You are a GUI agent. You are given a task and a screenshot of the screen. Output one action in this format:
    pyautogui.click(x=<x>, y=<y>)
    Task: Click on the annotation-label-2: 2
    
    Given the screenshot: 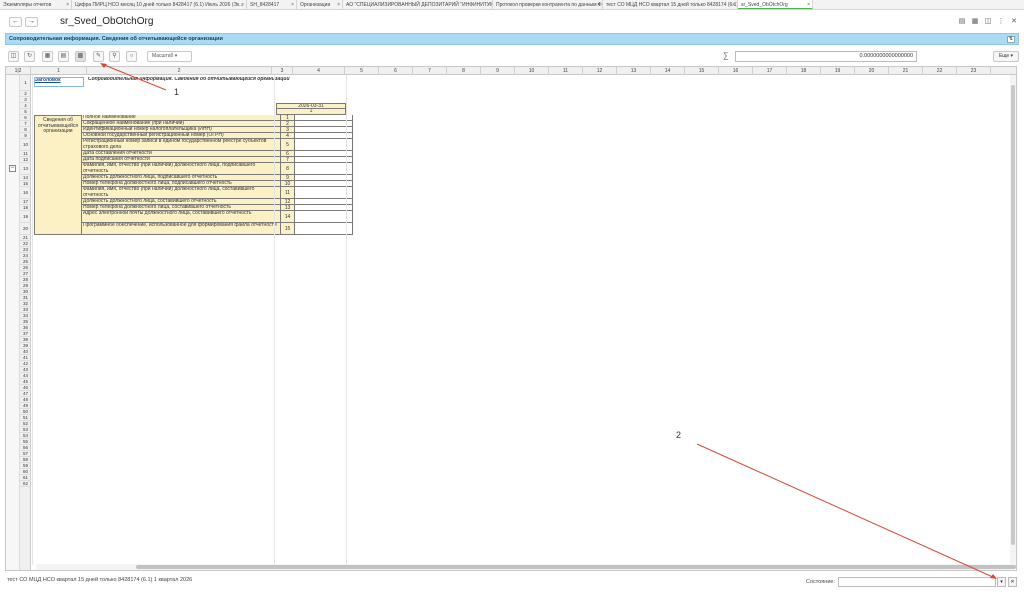 What is the action you would take?
    pyautogui.click(x=679, y=435)
    